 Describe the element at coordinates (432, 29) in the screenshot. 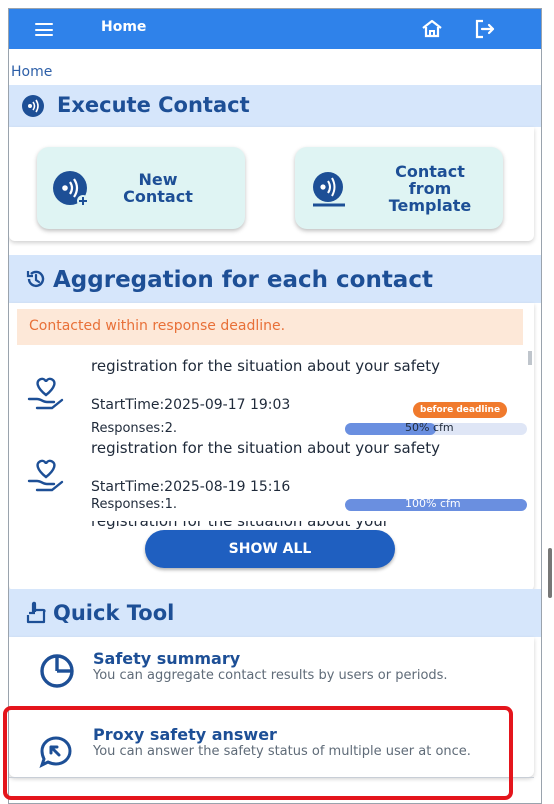

I see `home-icon` at that location.